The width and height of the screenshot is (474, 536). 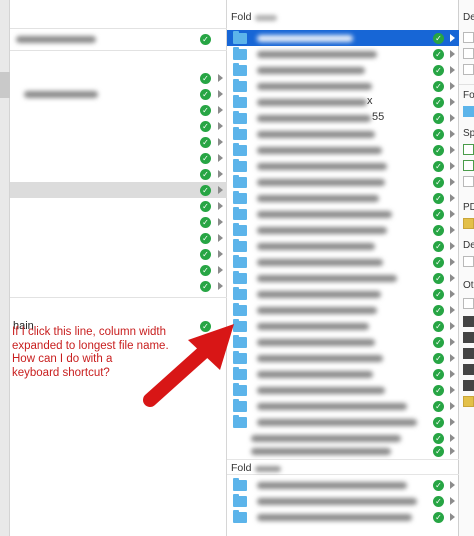 I want to click on column-header-title: De, so click(x=468, y=17).